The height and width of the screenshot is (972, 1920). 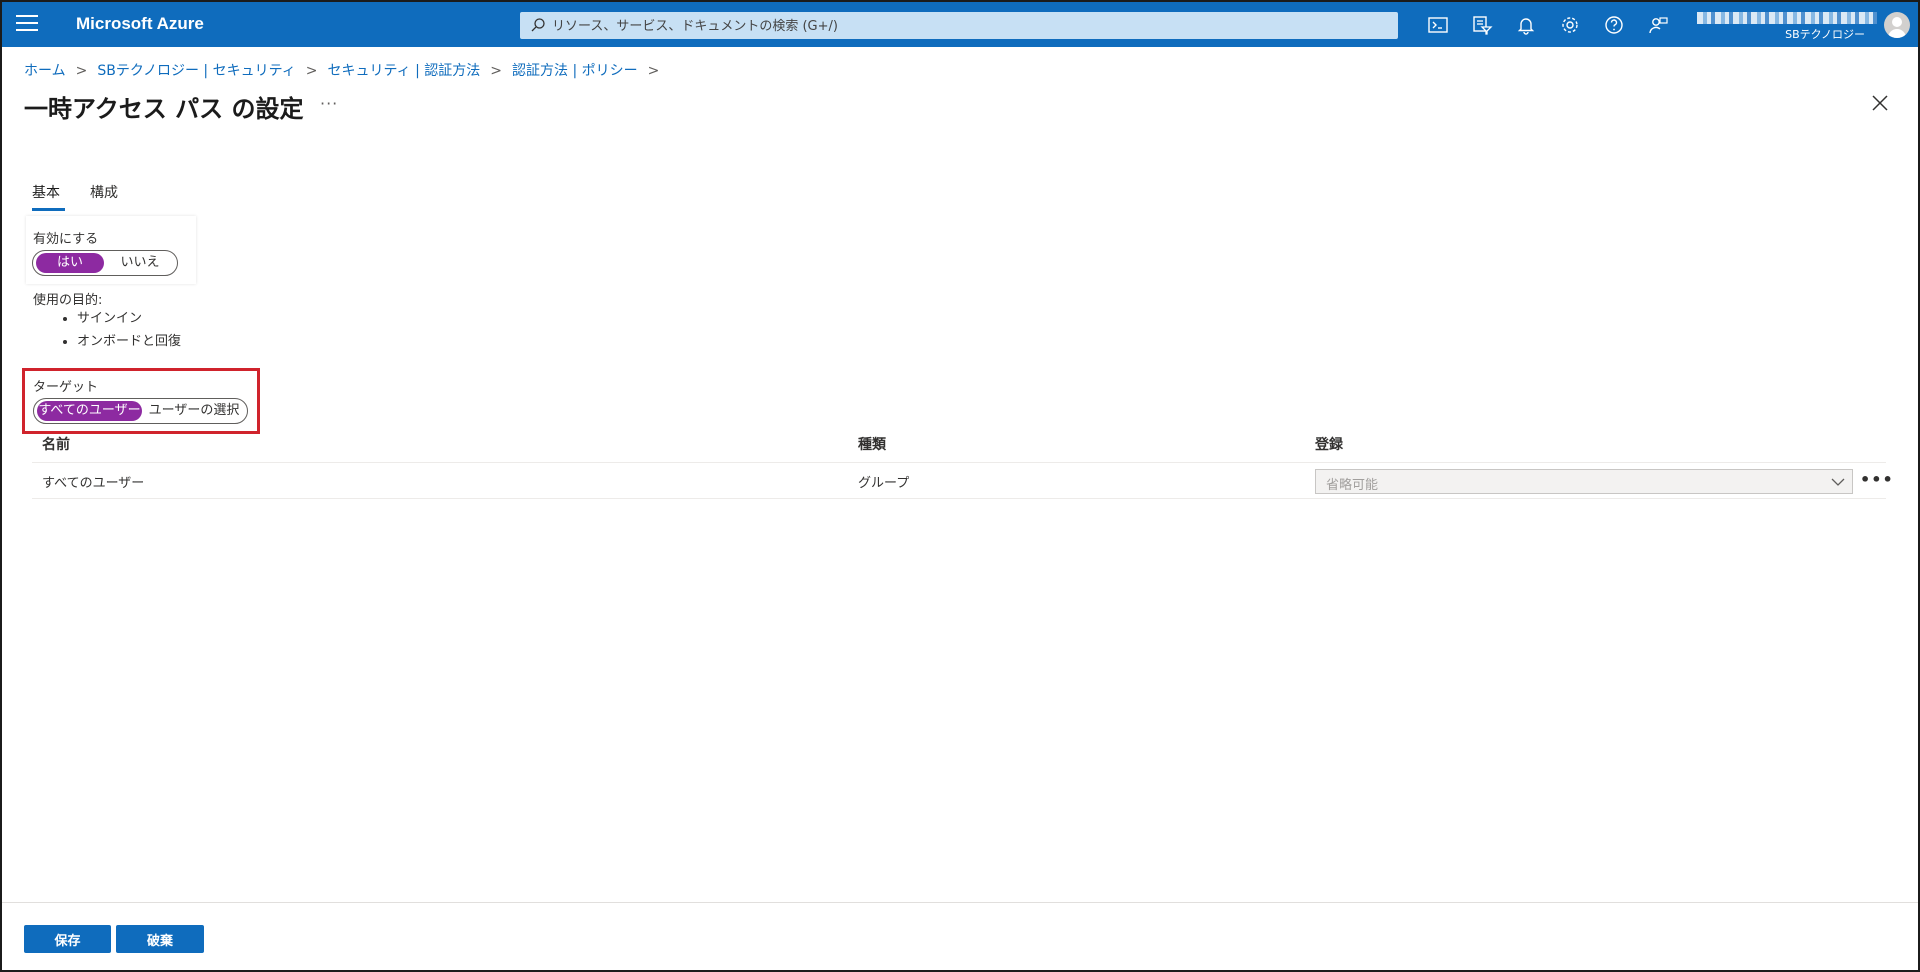 What do you see at coordinates (1584, 481) in the screenshot?
I see `registration-dropdown: 省略可能` at bounding box center [1584, 481].